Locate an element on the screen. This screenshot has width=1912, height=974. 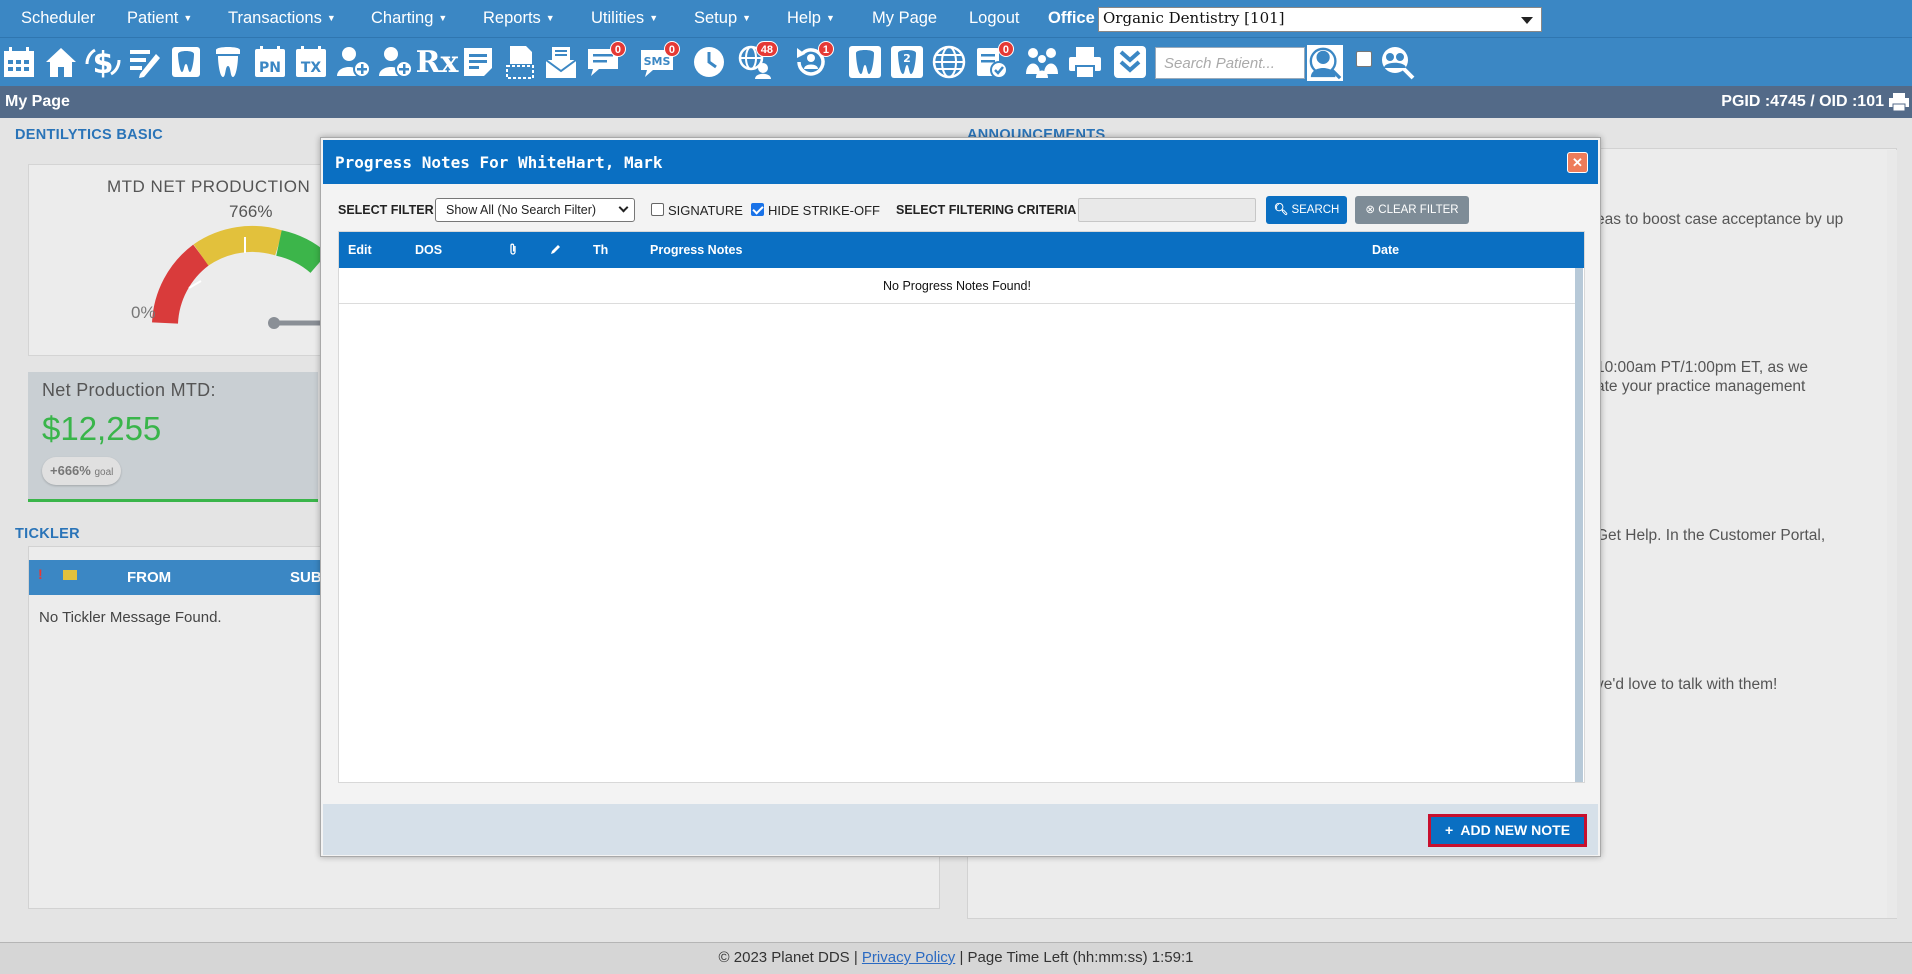
tickler-header: ! FROM SUB is located at coordinates (189, 577).